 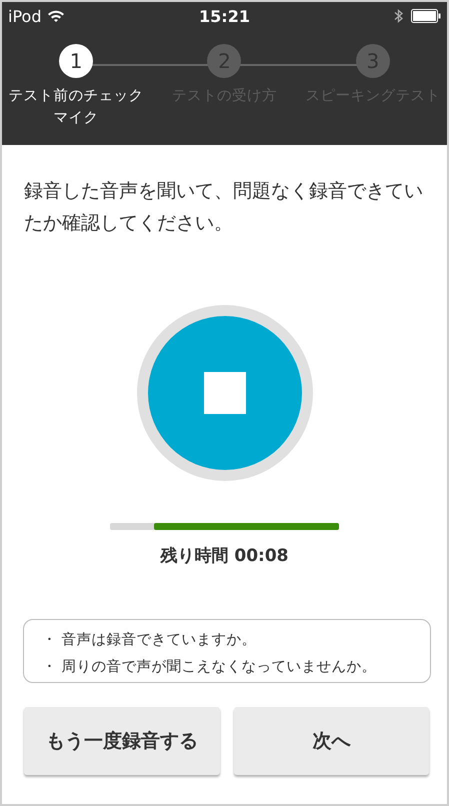 I want to click on rerecord-button: もう一度録音する, so click(x=122, y=741).